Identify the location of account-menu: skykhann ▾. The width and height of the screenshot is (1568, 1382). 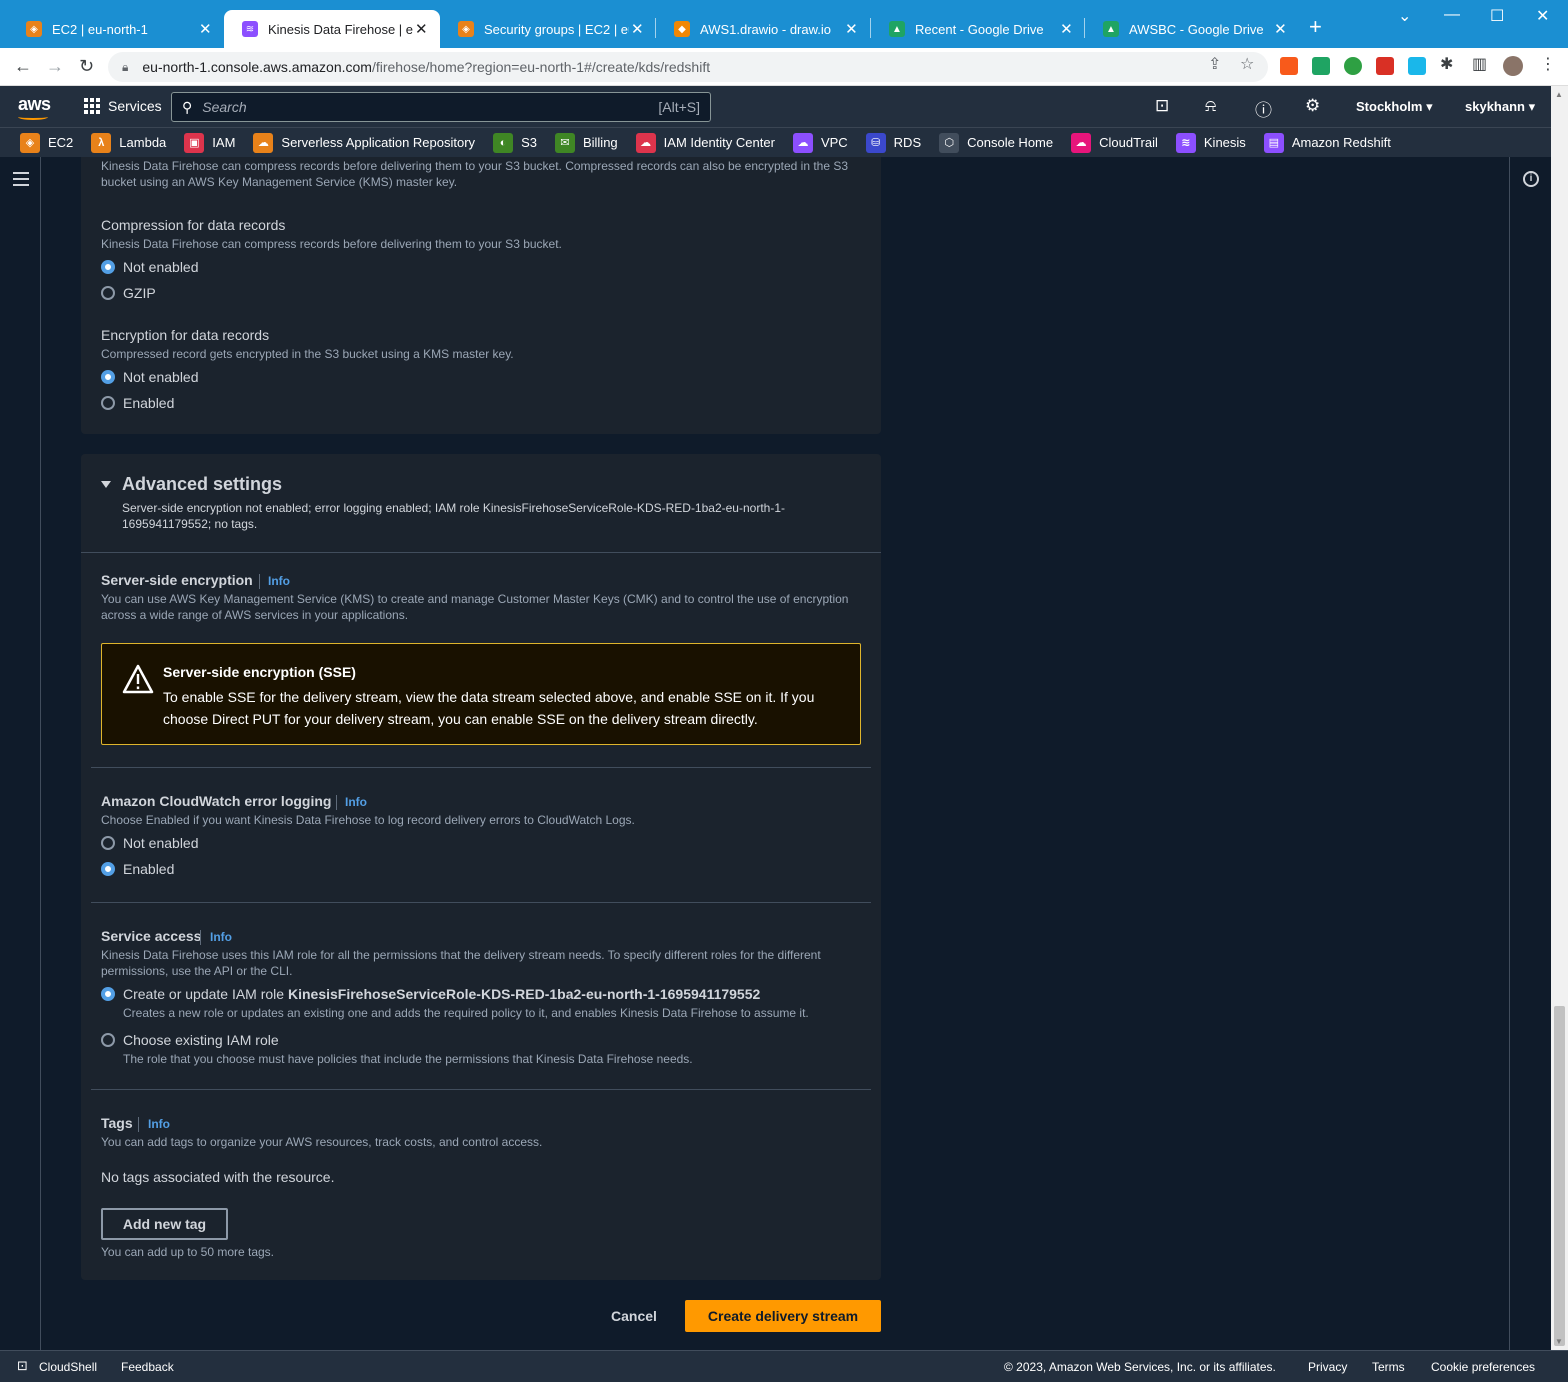
(1500, 107).